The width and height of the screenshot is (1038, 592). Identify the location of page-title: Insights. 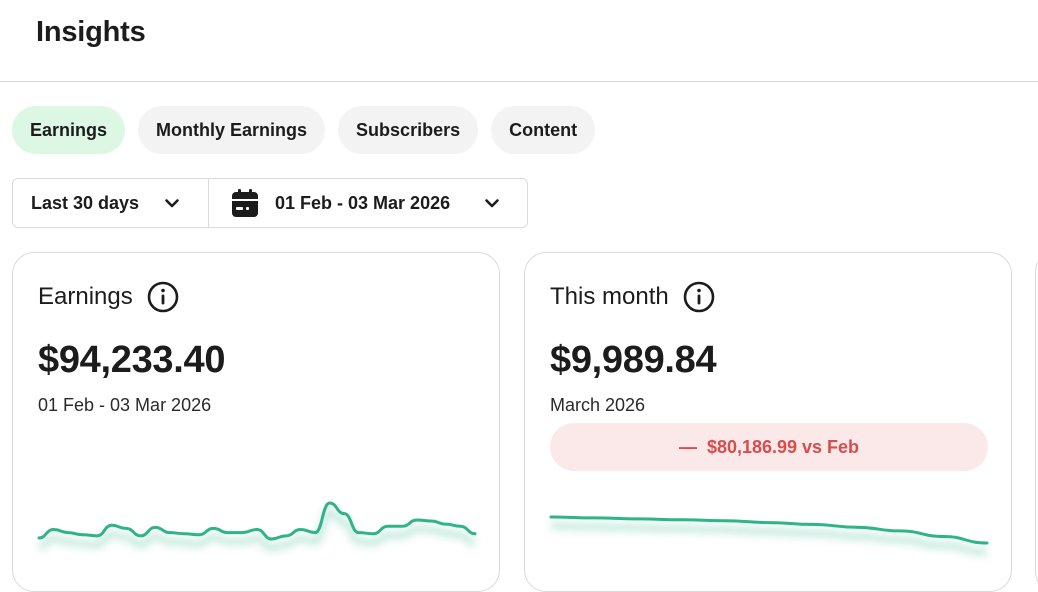
(91, 32).